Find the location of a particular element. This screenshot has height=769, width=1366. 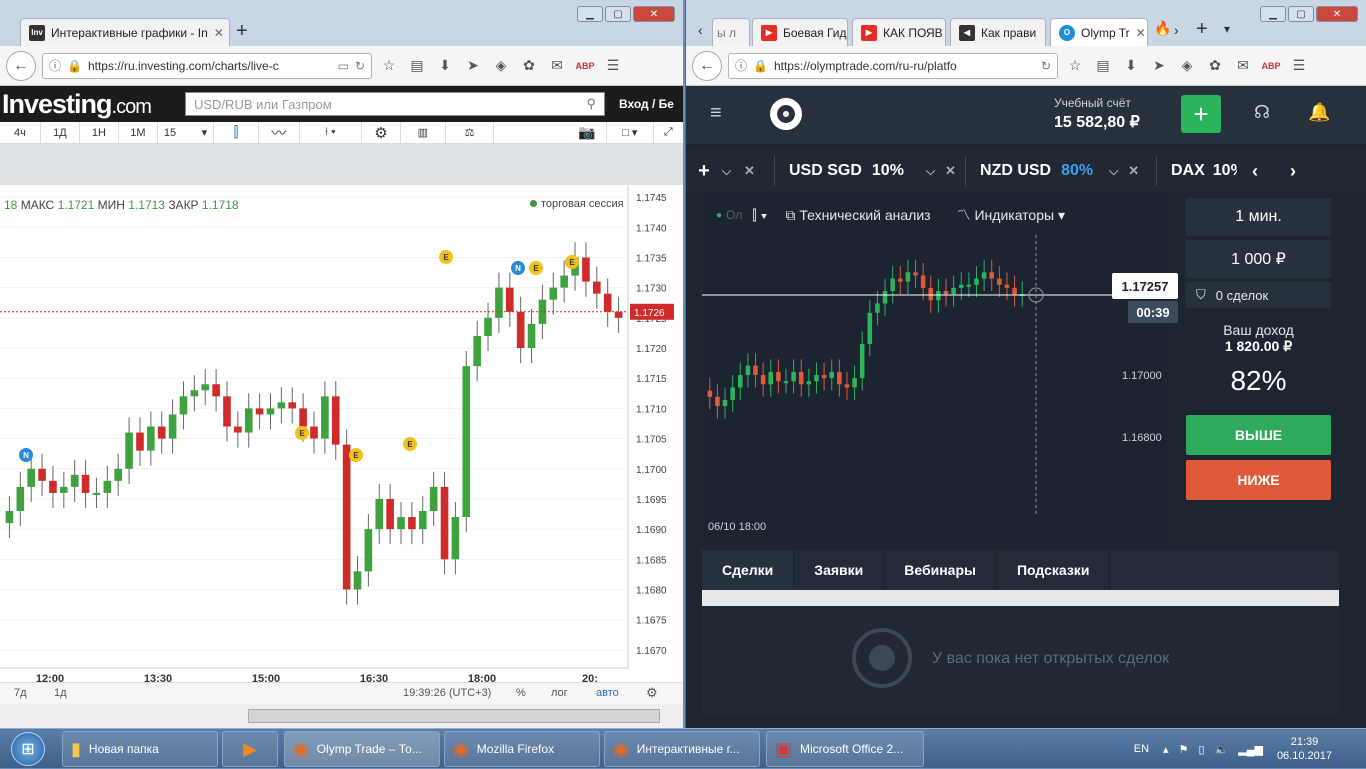

tab-howto: ◀ Как прави is located at coordinates (998, 32).